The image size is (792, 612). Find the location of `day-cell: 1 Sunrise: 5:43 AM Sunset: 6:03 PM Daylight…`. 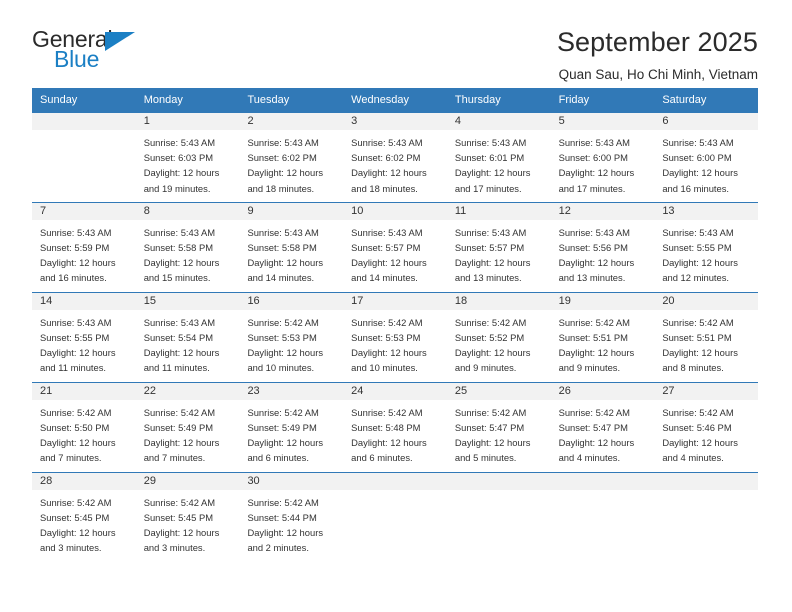

day-cell: 1 Sunrise: 5:43 AM Sunset: 6:03 PM Daylight… is located at coordinates (187, 157).